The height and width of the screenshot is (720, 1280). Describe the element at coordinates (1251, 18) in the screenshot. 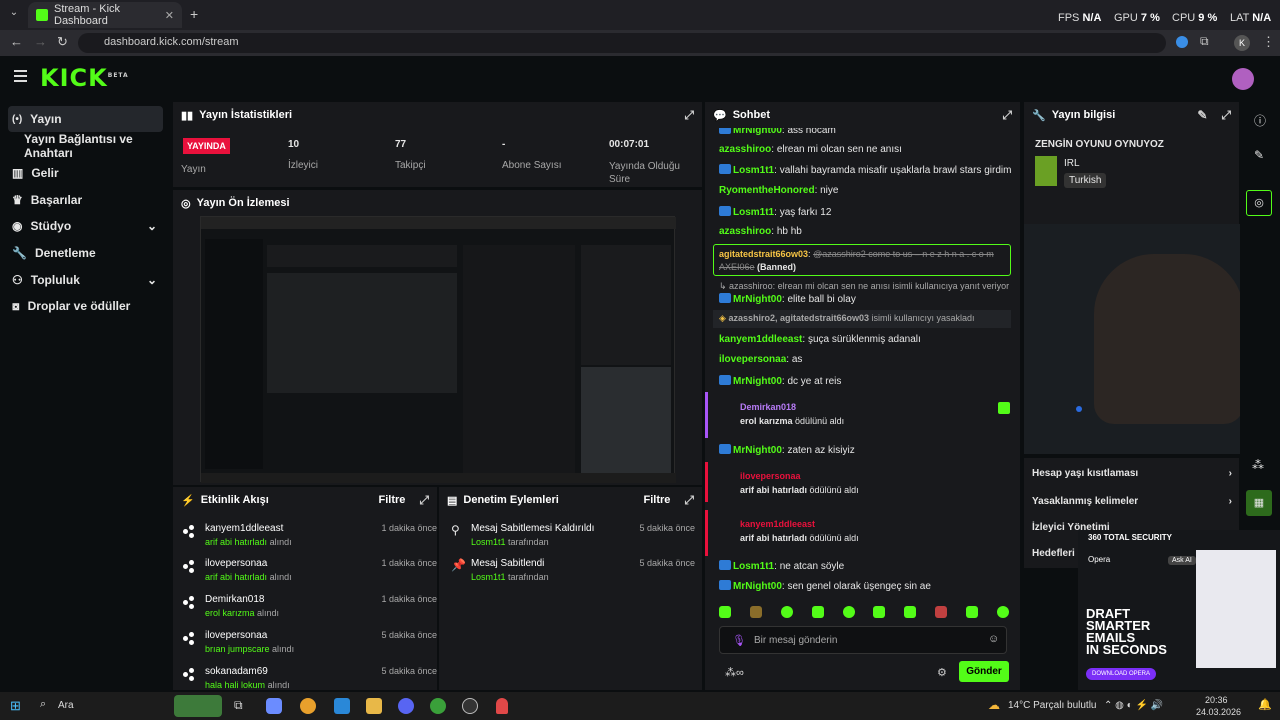

I see `lat-readout: LAT N/A` at that location.